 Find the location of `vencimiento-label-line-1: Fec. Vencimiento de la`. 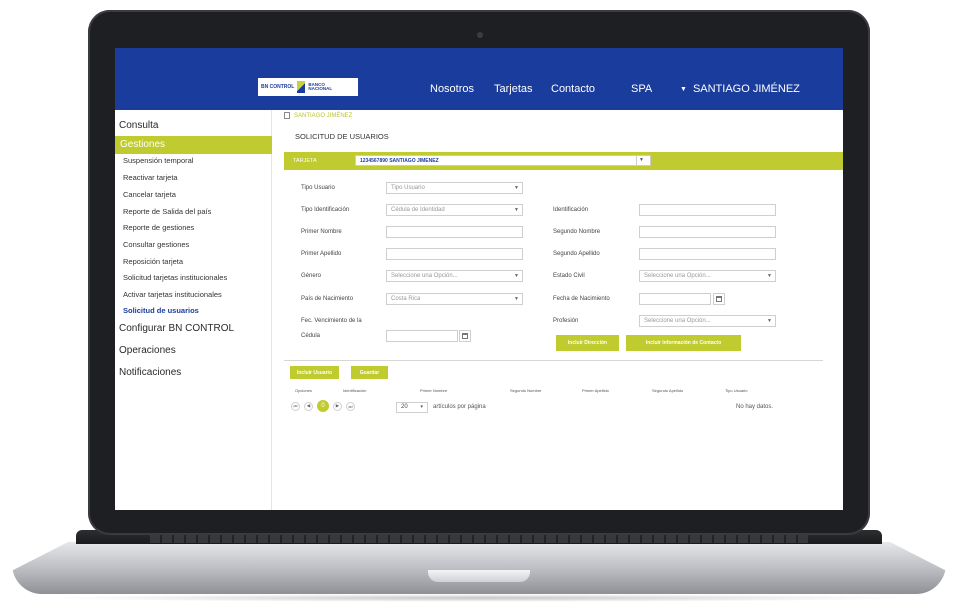

vencimiento-label-line-1: Fec. Vencimiento de la is located at coordinates (331, 321).